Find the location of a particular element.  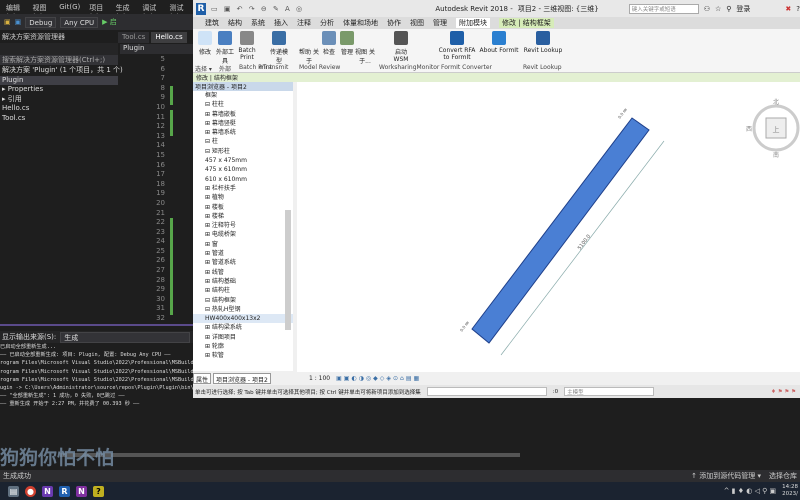

viewcube-west: 西 is located at coordinates (749, 129).